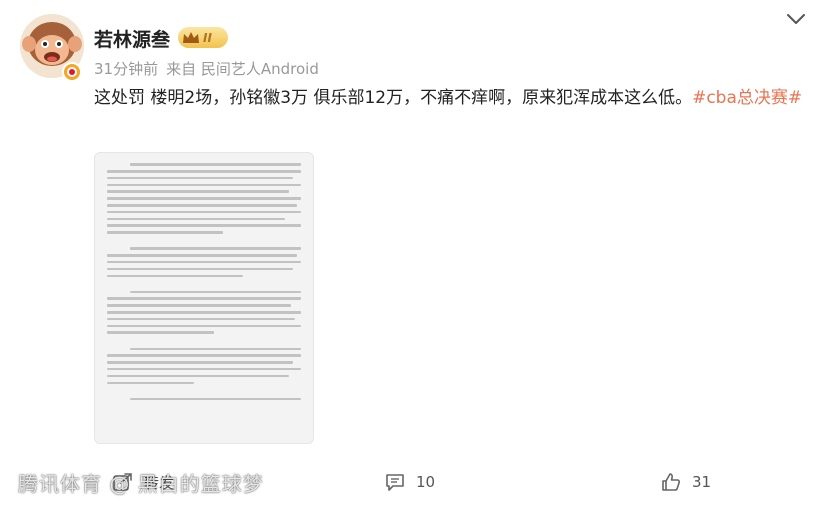 This screenshot has width=826, height=506. I want to click on comment-count: 10, so click(426, 482).